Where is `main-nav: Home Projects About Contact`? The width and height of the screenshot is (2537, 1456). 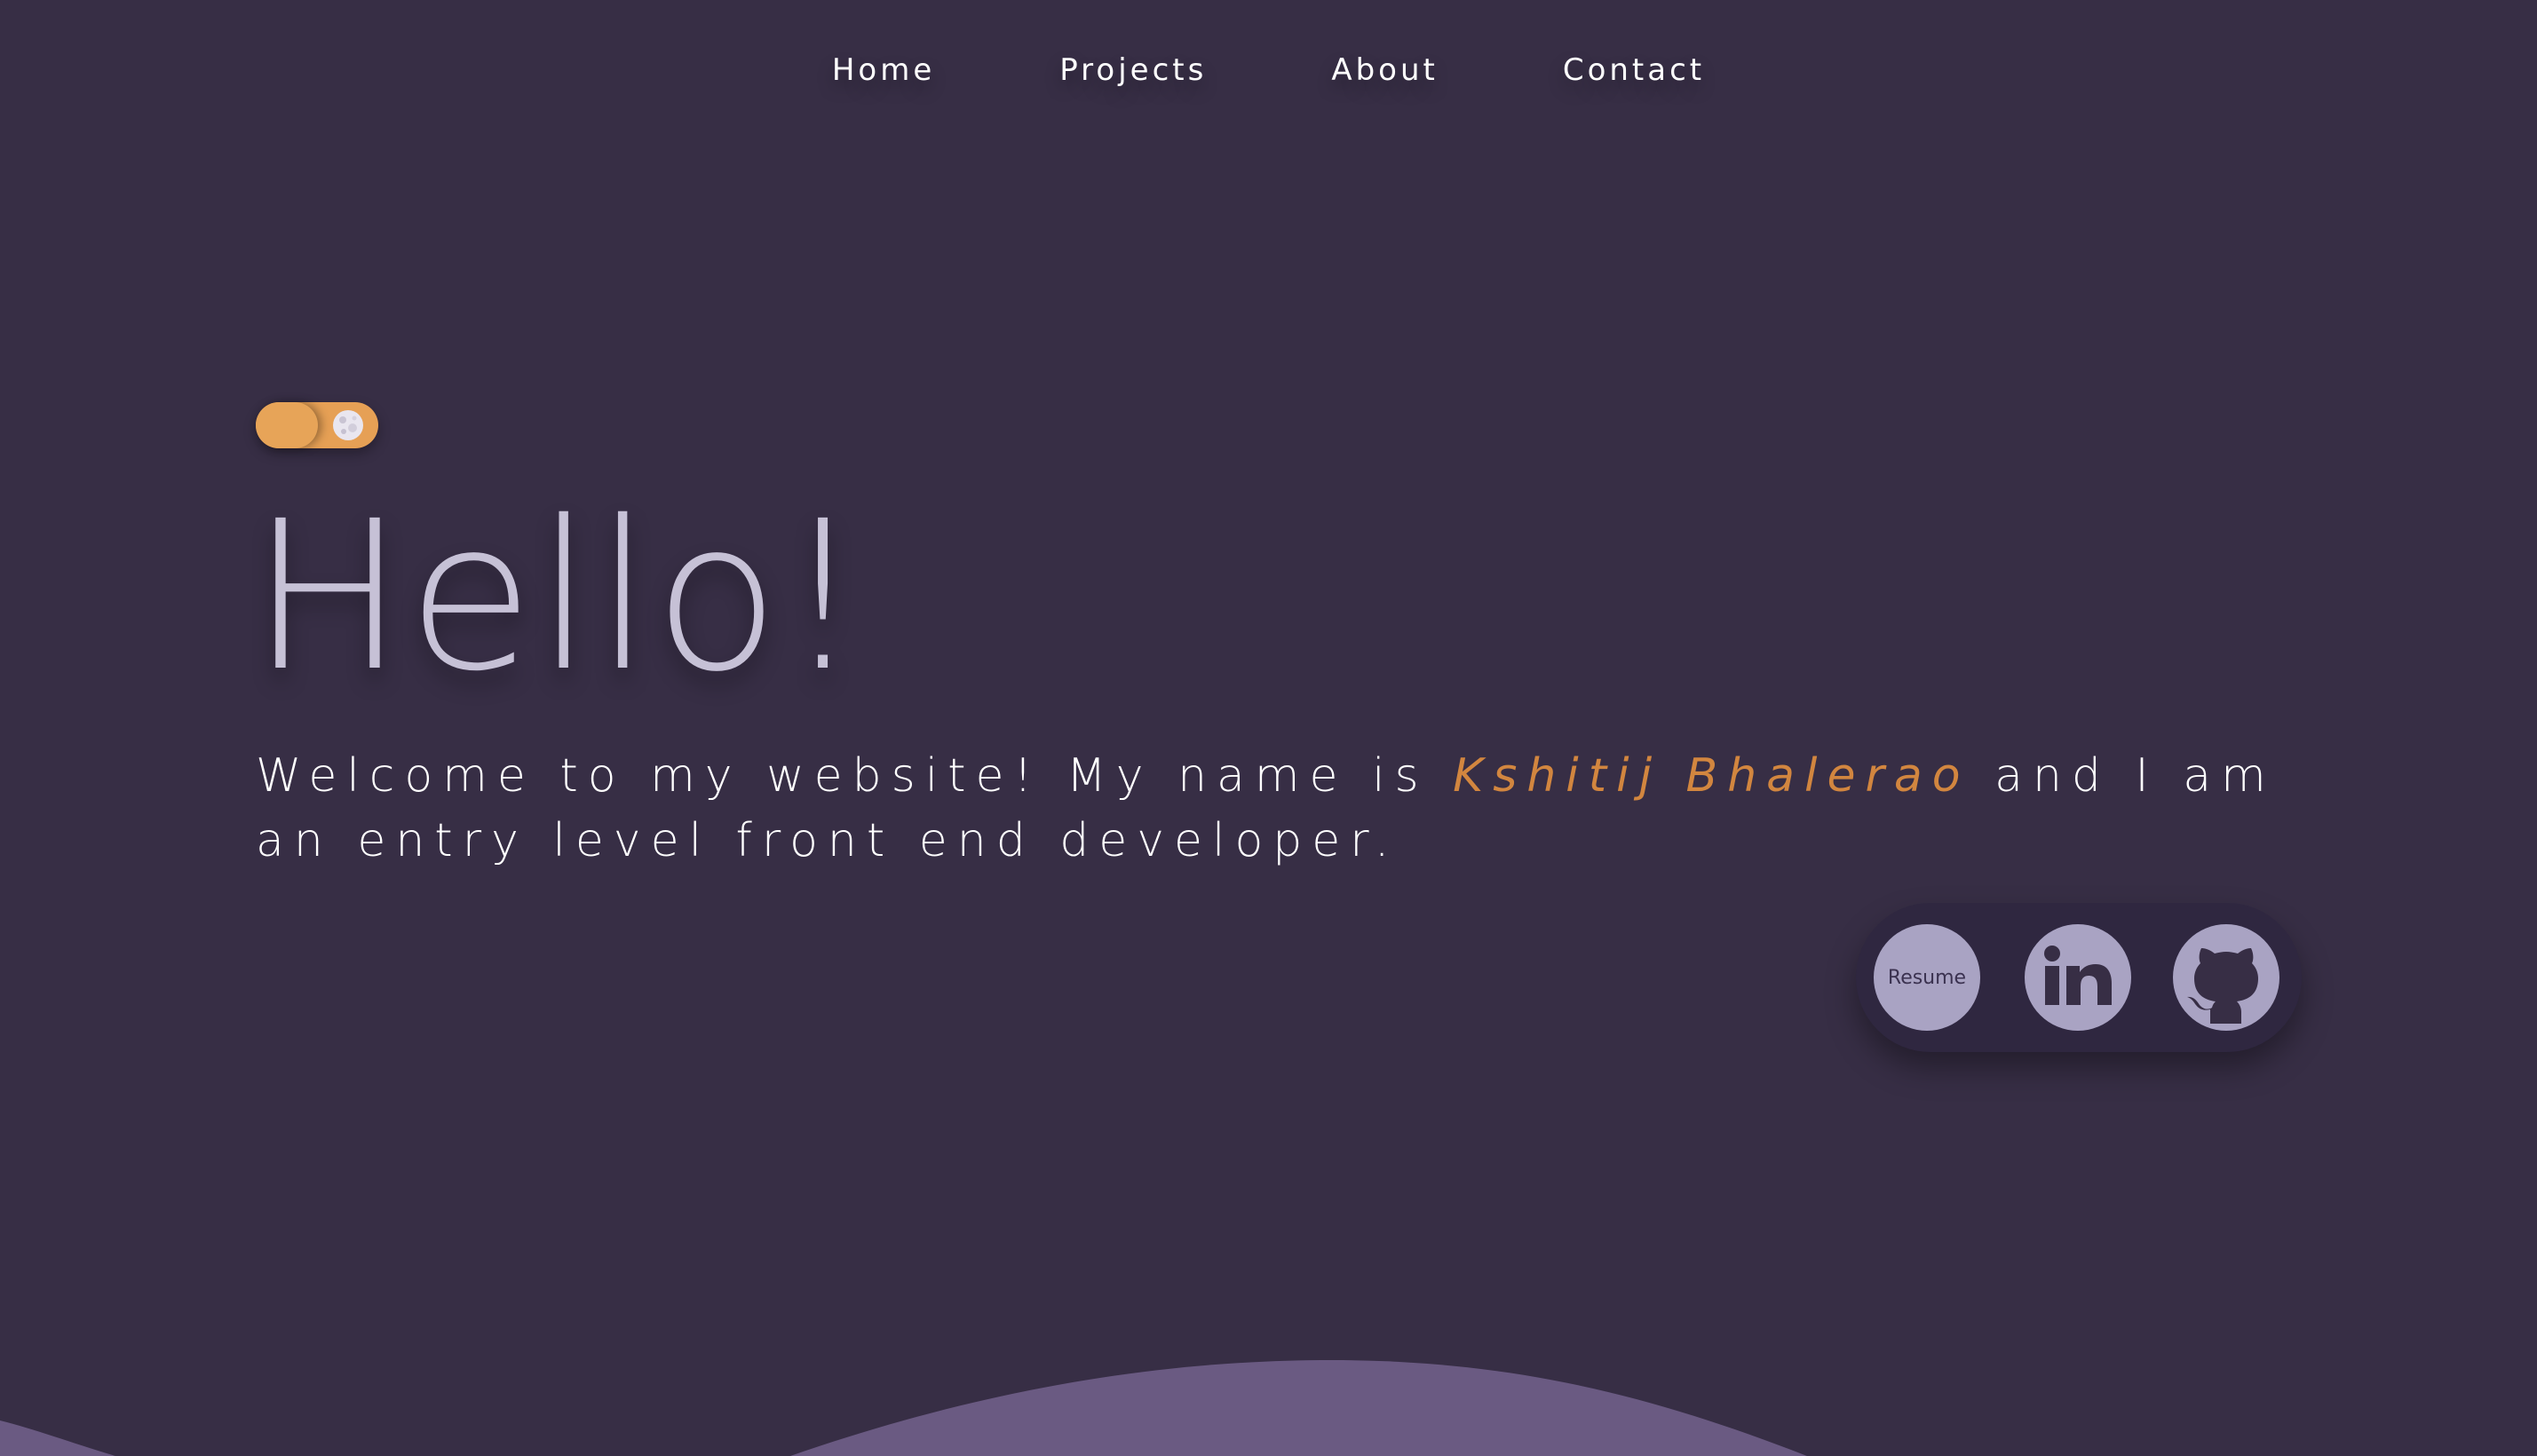
main-nav: Home Projects About Contact is located at coordinates (1268, 70).